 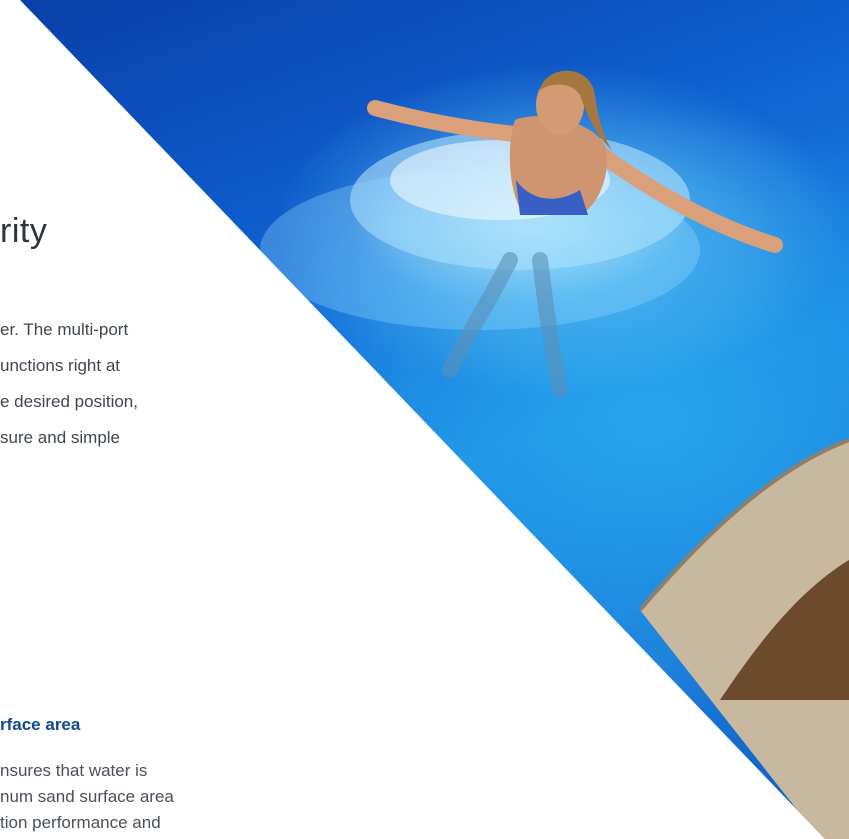 I want to click on body-line-1: er. The multi-port, so click(x=64, y=329).